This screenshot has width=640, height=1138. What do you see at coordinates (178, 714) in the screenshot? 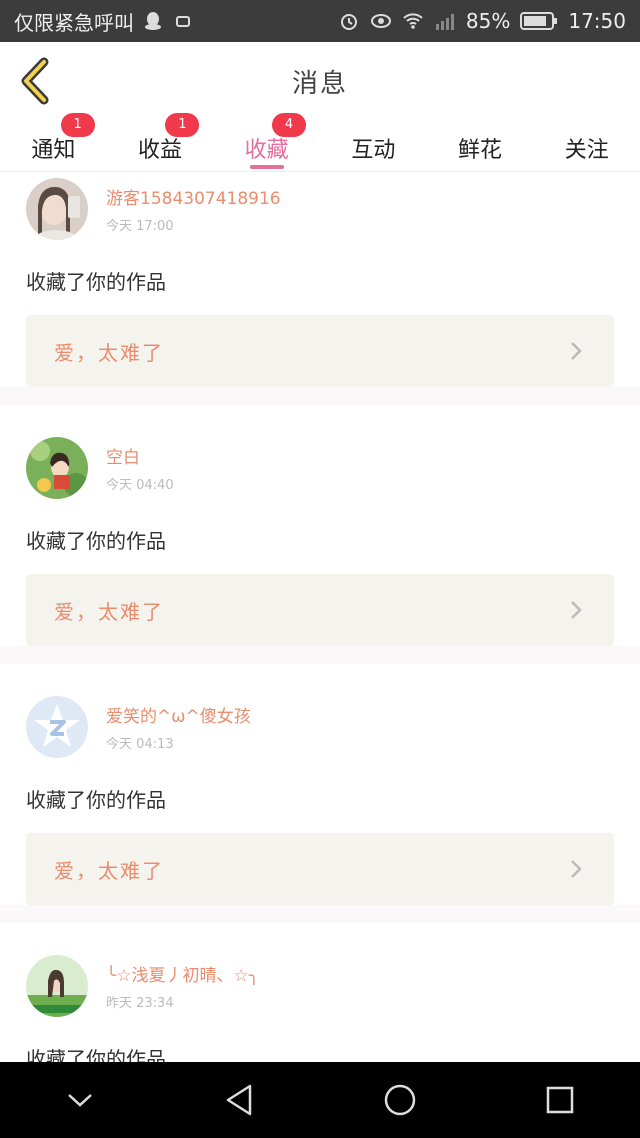
I see `username: 爱笑的^ω^傻女孩` at bounding box center [178, 714].